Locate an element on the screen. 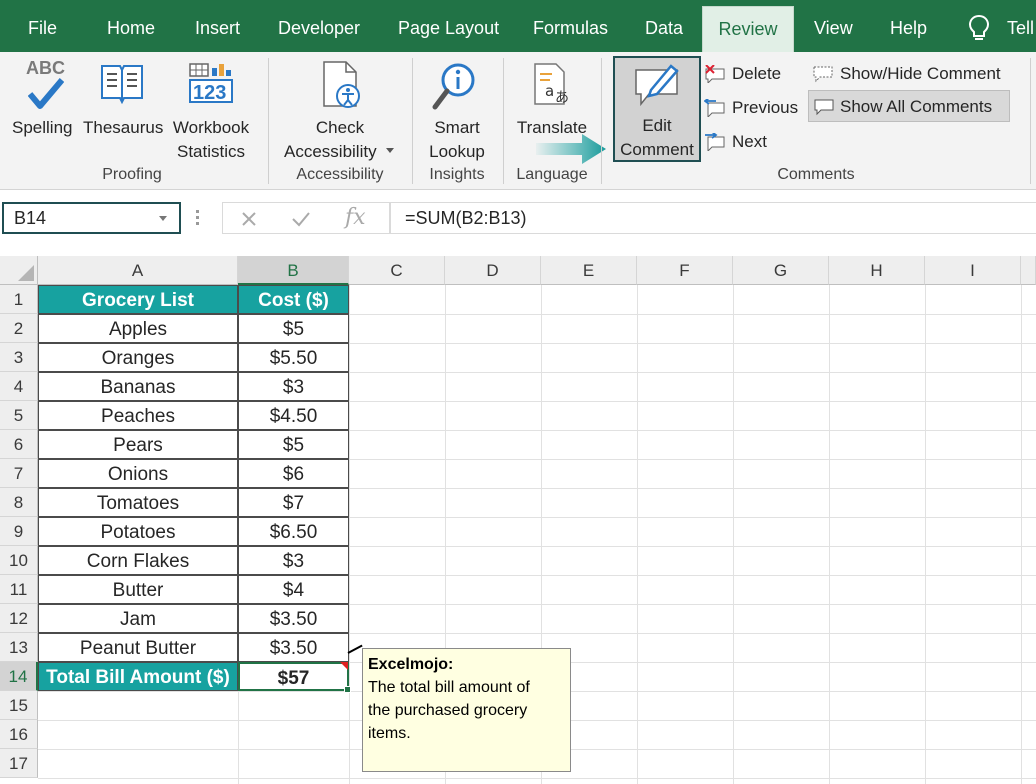  show-all-comments-icon is located at coordinates (824, 107).